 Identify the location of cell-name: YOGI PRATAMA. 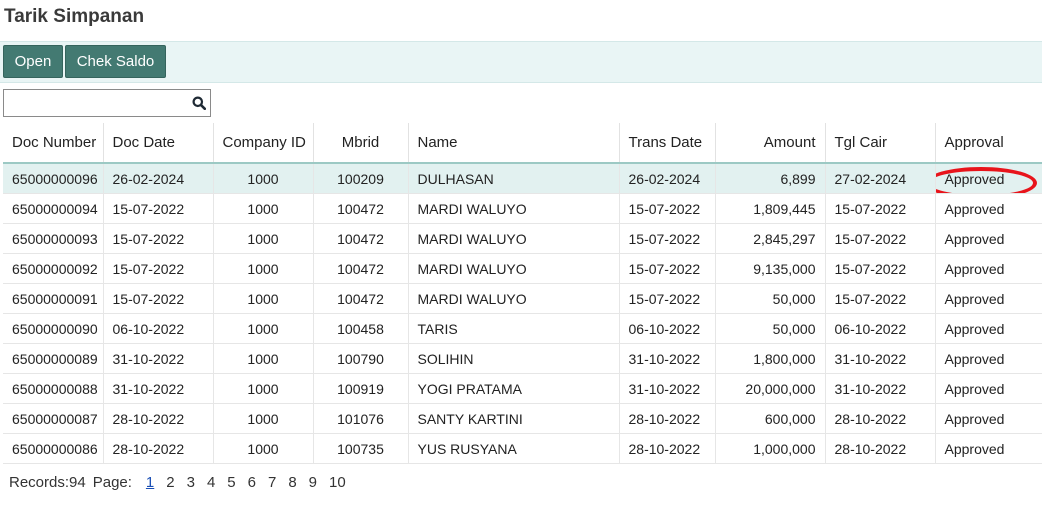
(513, 388).